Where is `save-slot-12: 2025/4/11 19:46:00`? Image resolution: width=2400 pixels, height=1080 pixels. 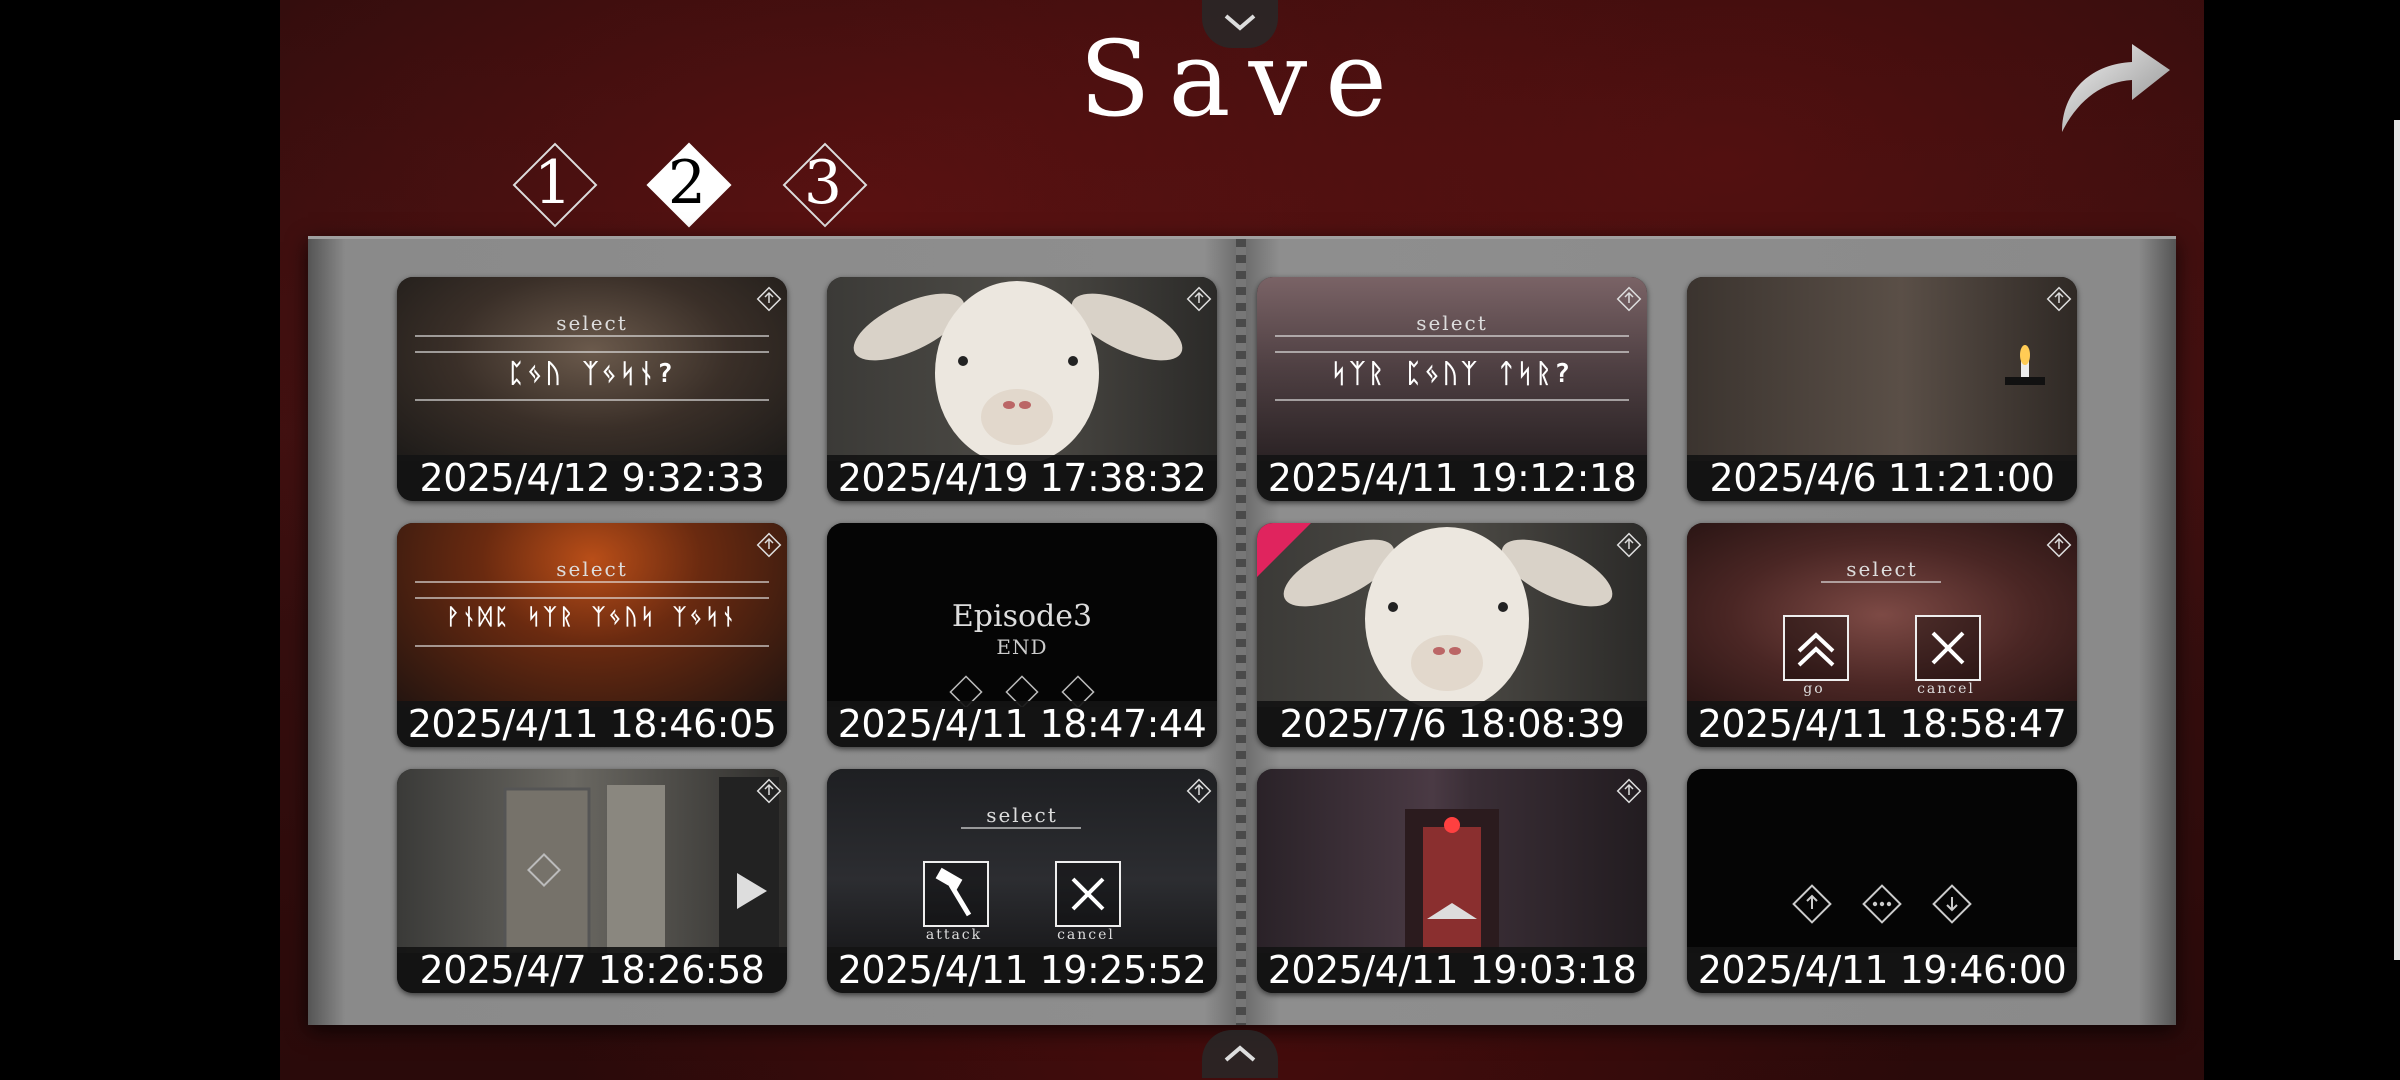
save-slot-12: 2025/4/11 19:46:00 is located at coordinates (1882, 881).